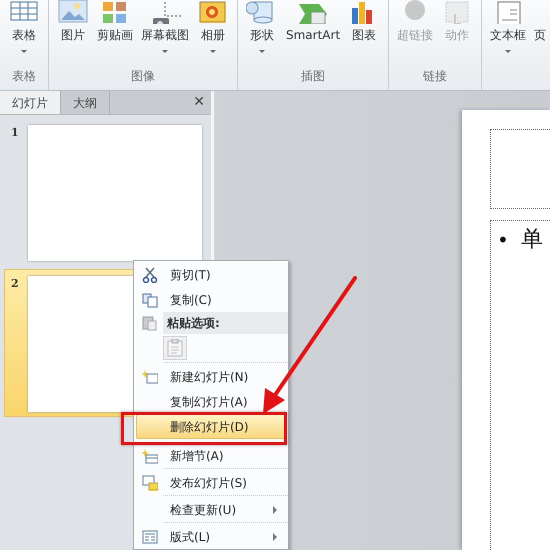 This screenshot has height=550, width=550. What do you see at coordinates (24, 11) in the screenshot?
I see `table-icon` at bounding box center [24, 11].